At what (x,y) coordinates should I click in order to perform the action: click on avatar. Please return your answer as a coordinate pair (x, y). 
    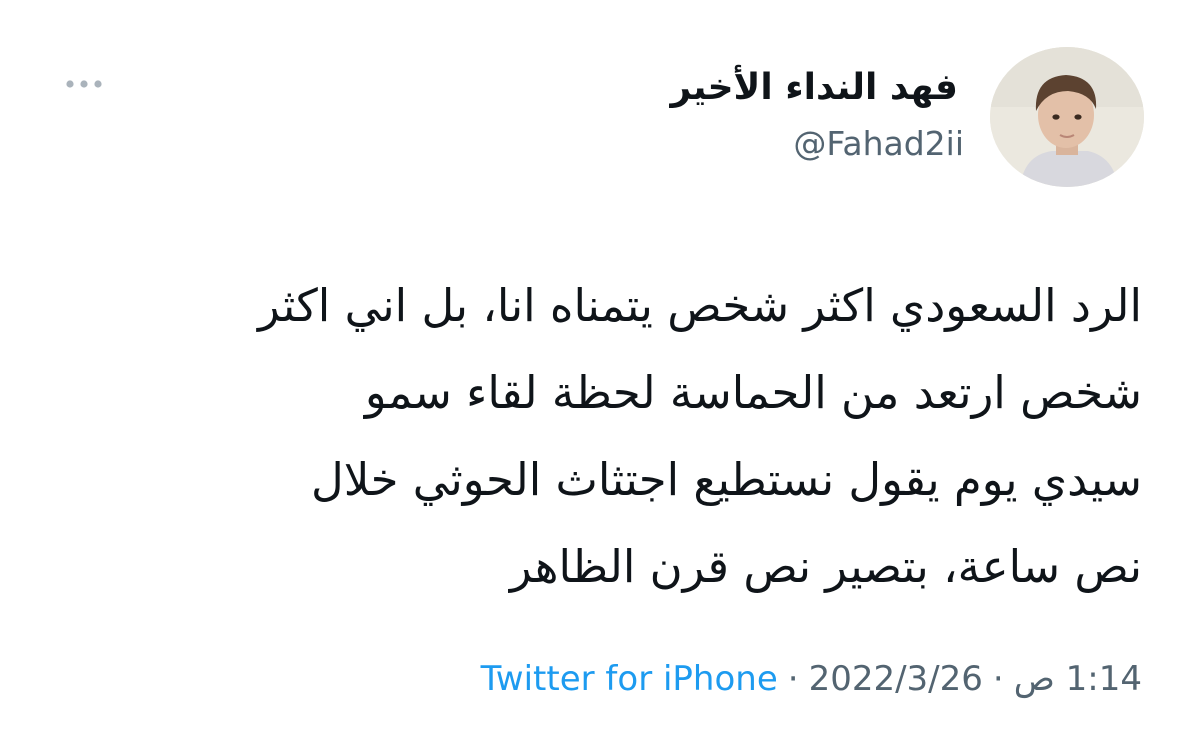
    Looking at the image, I should click on (1067, 117).